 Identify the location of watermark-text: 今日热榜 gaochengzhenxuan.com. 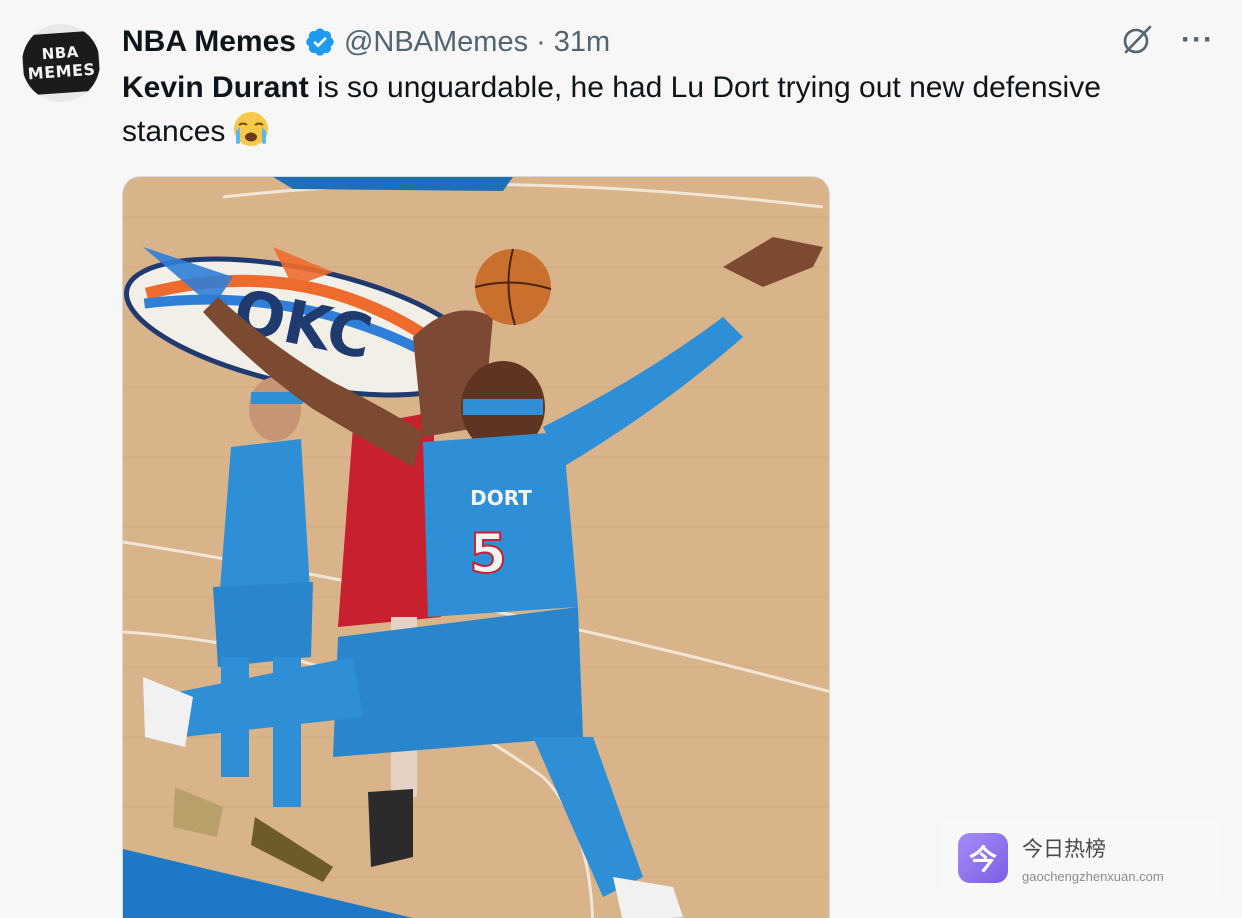
(1093, 858).